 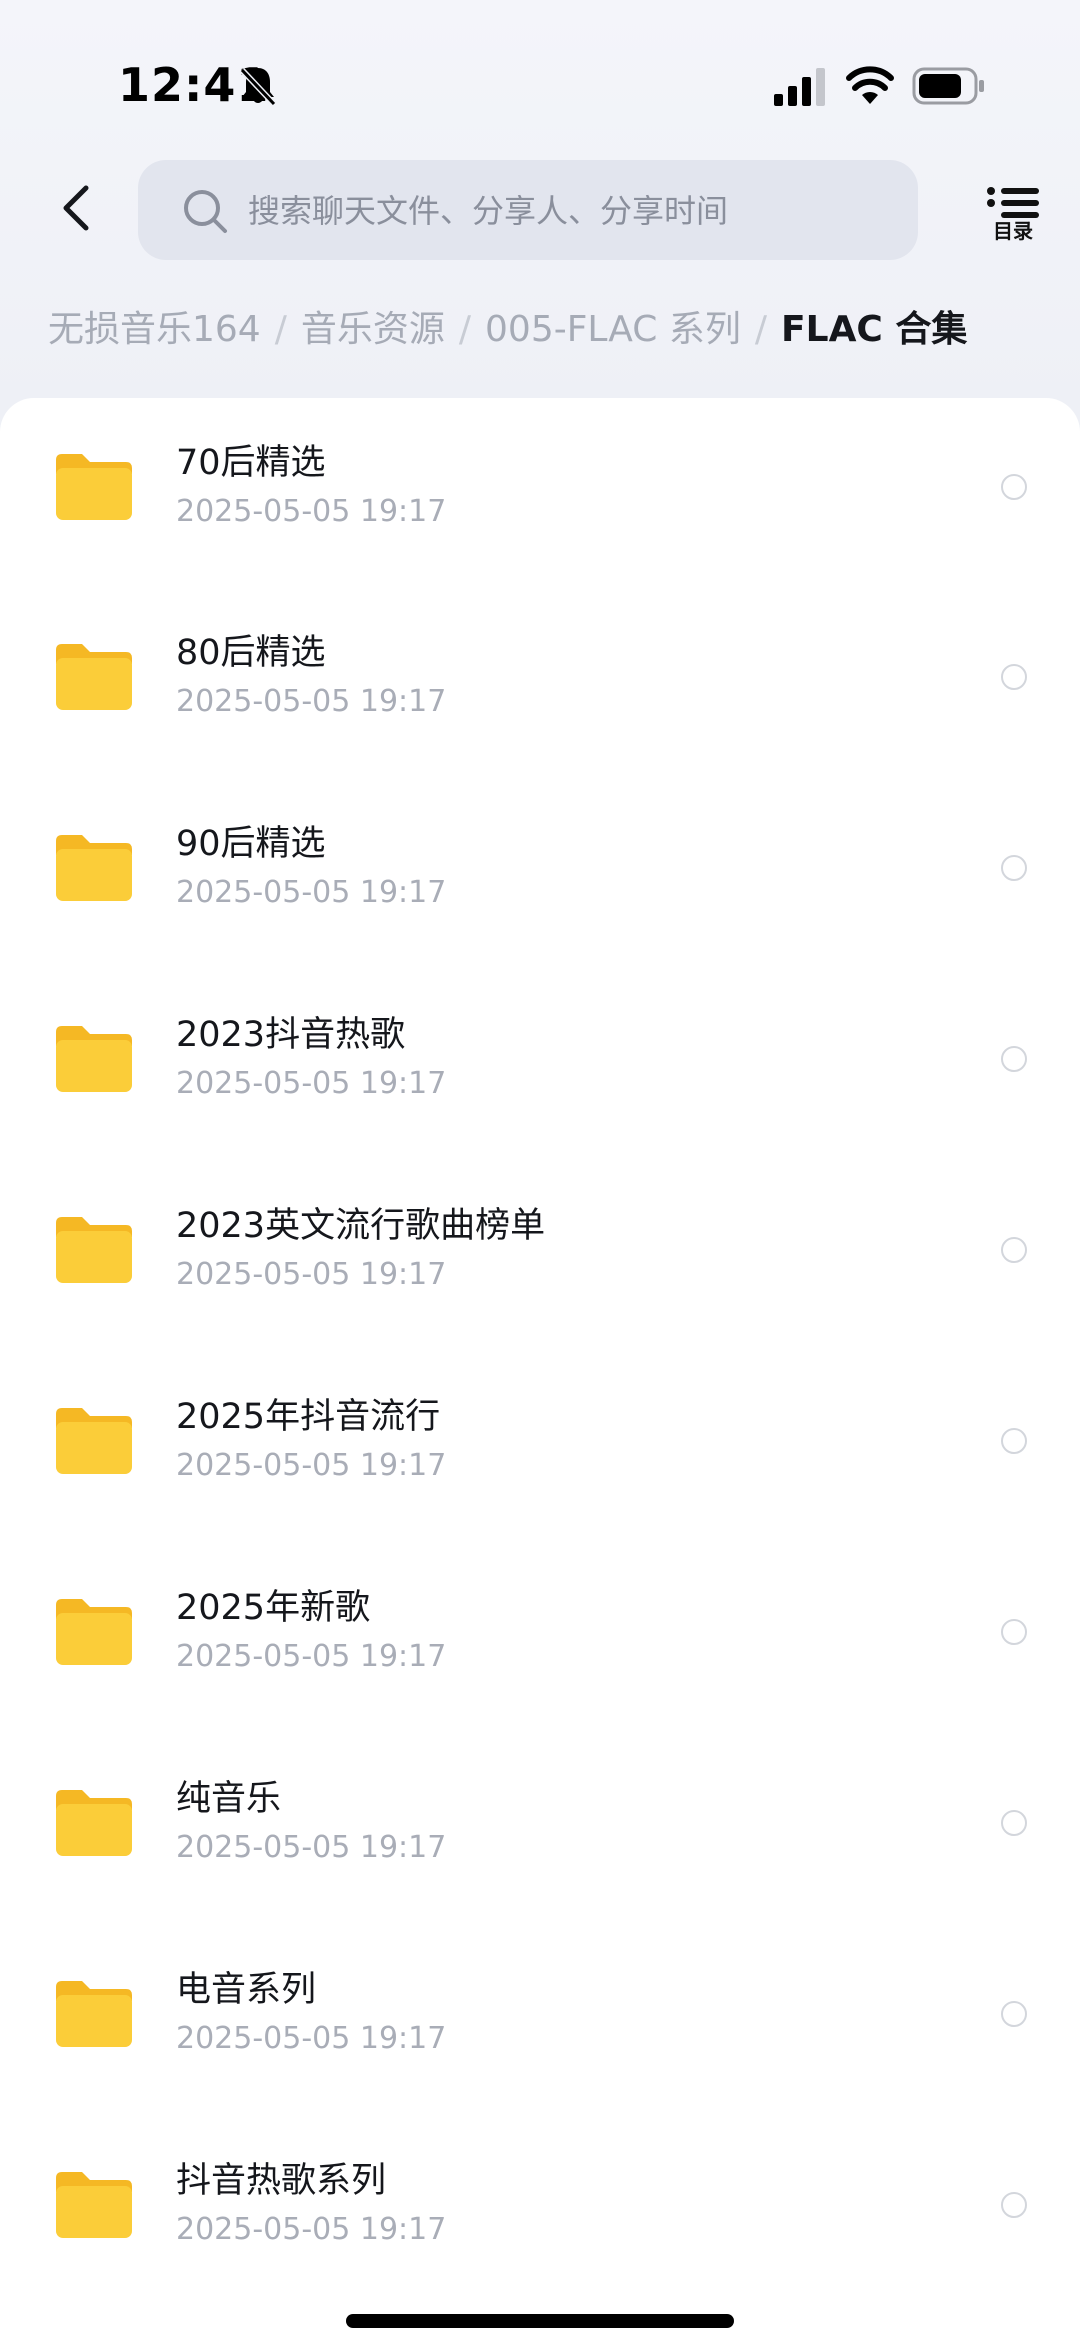 What do you see at coordinates (205, 211) in the screenshot?
I see `search-icon` at bounding box center [205, 211].